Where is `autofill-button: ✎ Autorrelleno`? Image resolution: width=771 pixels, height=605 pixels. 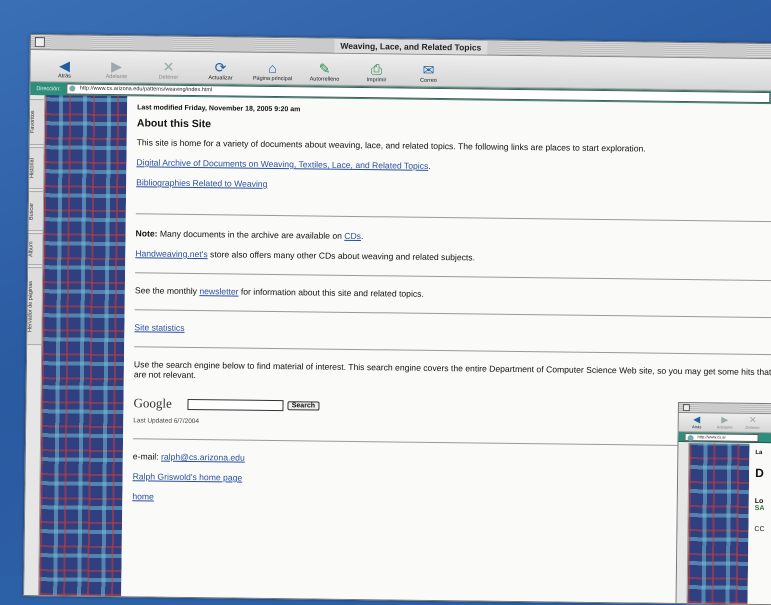
autofill-button: ✎ Autorrelleno is located at coordinates (324, 72).